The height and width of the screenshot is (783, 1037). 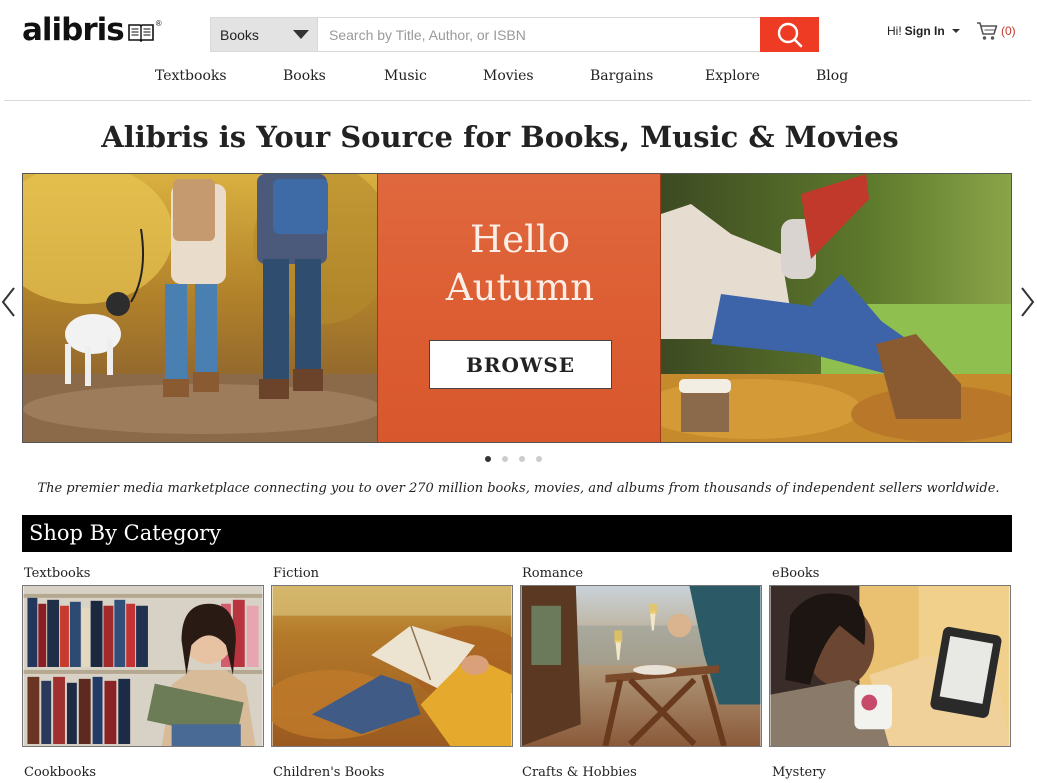 What do you see at coordinates (520, 263) in the screenshot?
I see `promo-heading: Hello Autumn` at bounding box center [520, 263].